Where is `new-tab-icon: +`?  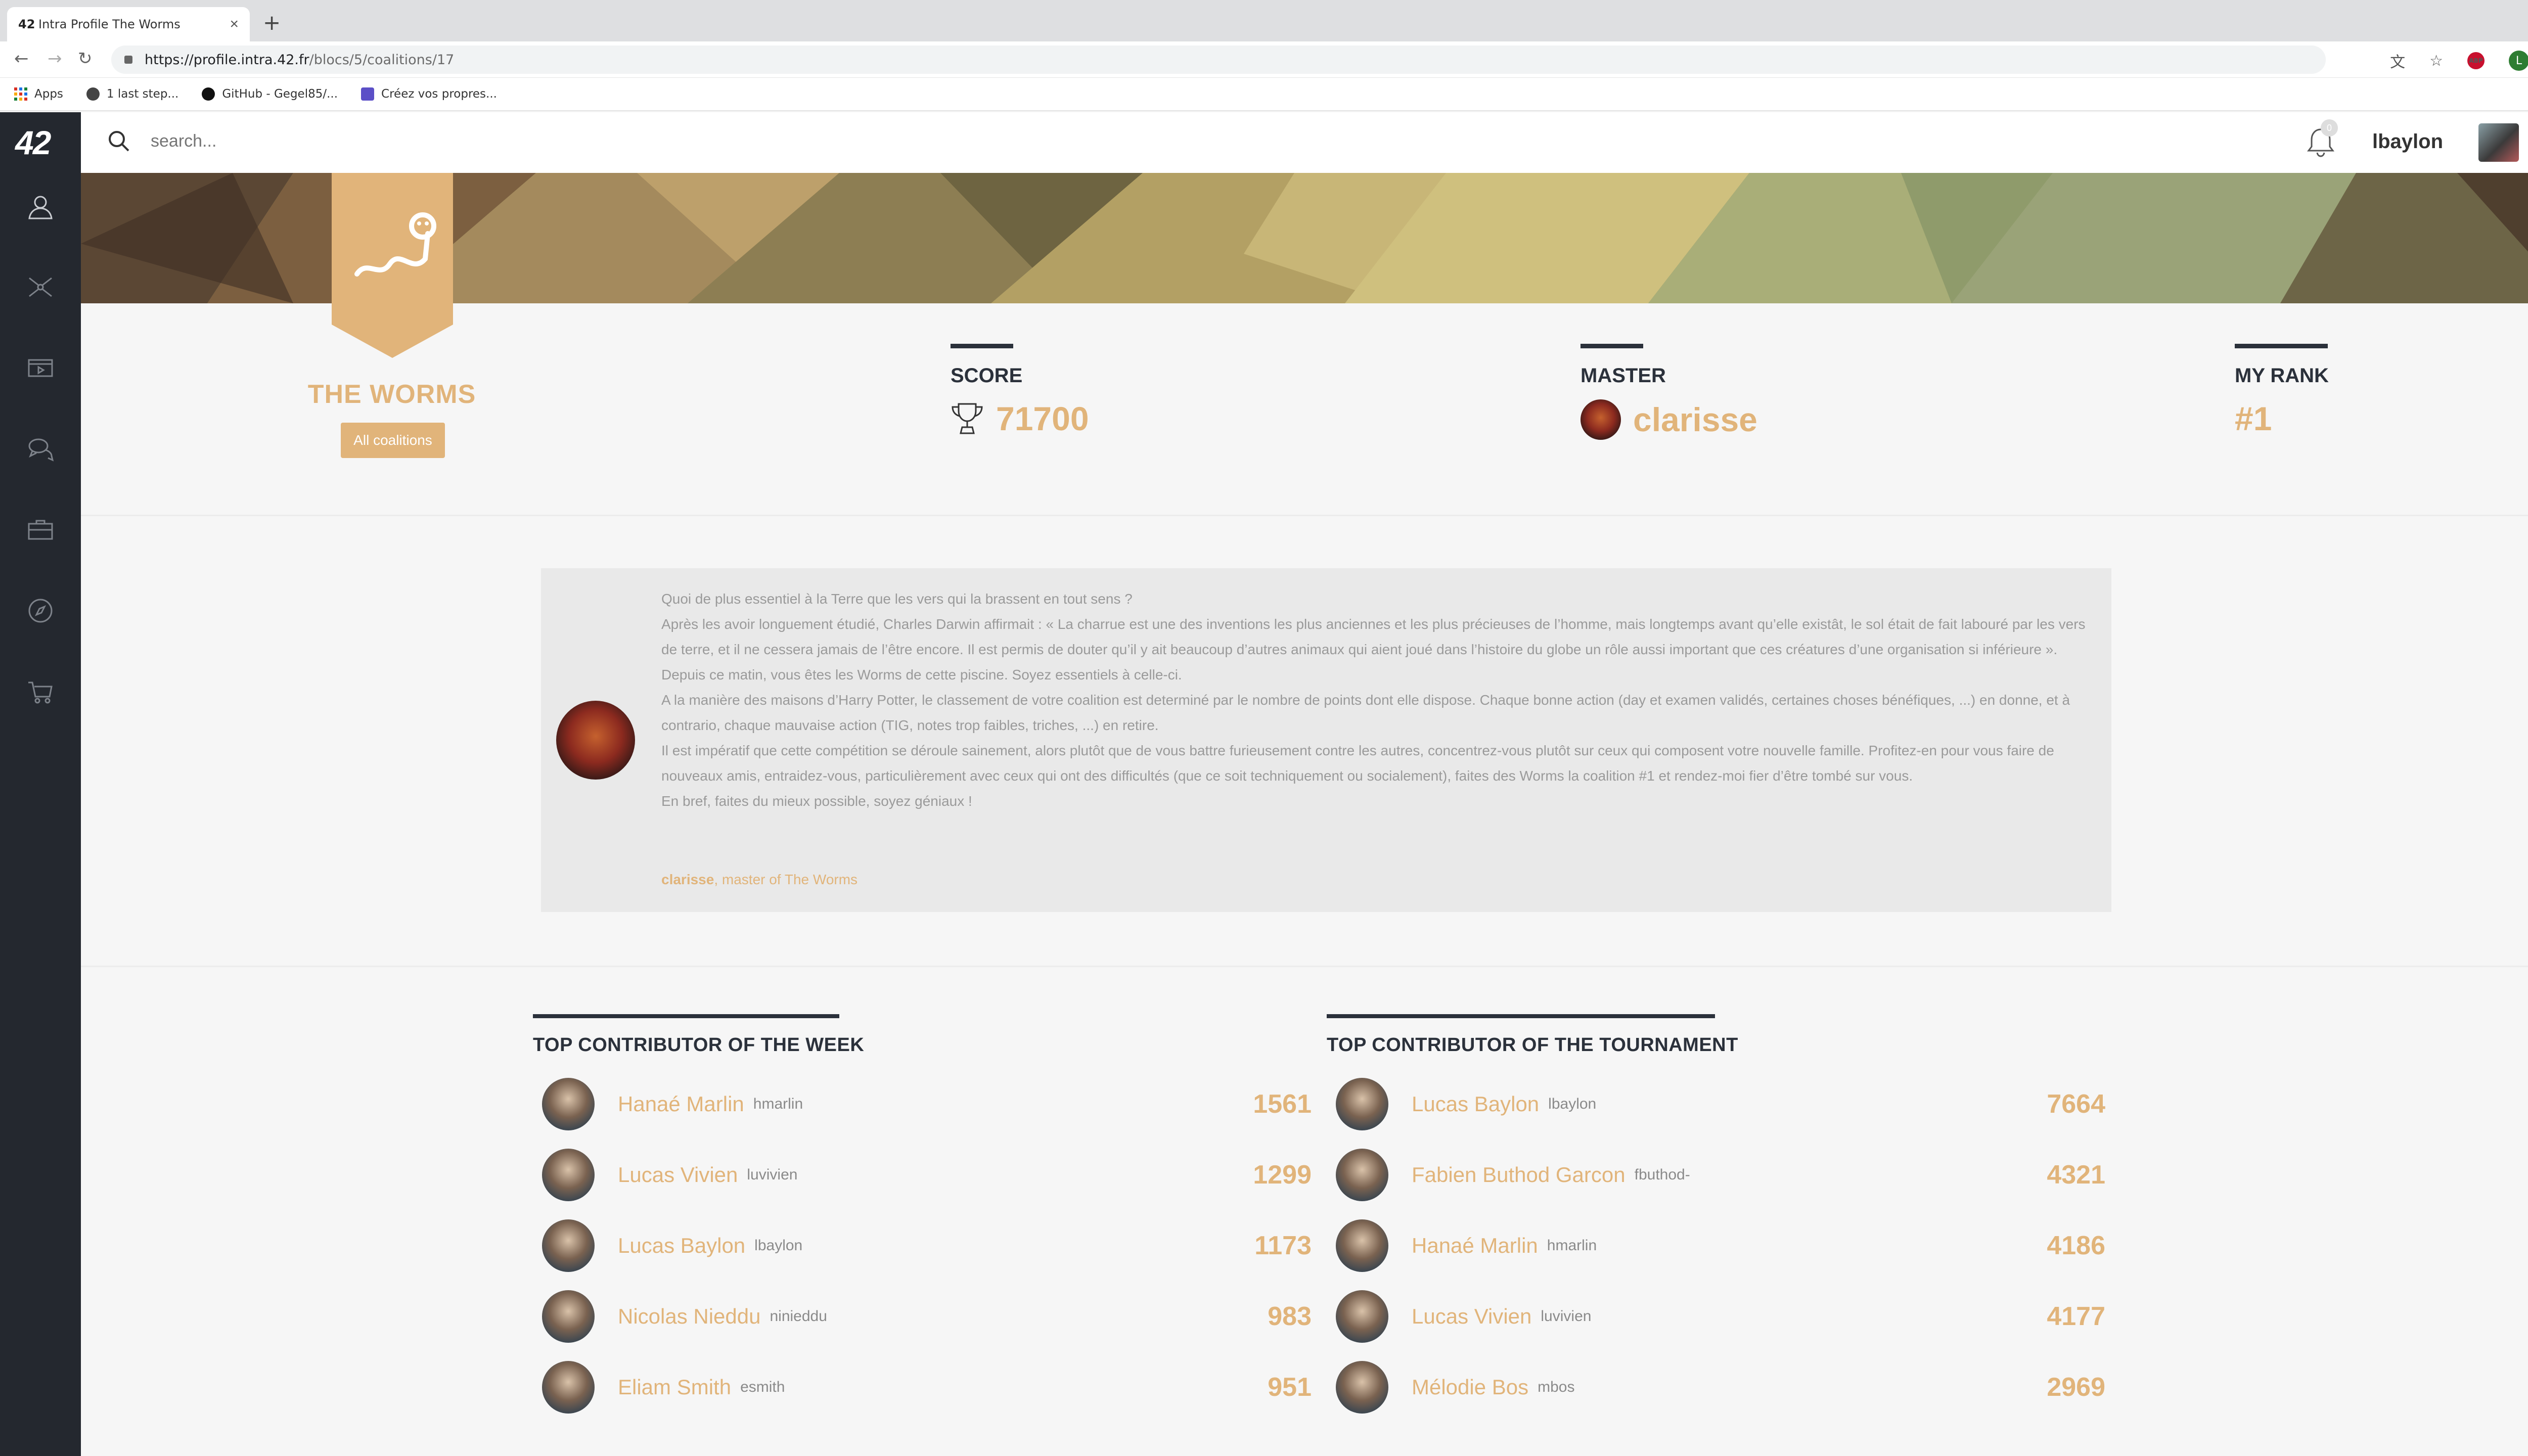
new-tab-icon: + is located at coordinates (272, 23).